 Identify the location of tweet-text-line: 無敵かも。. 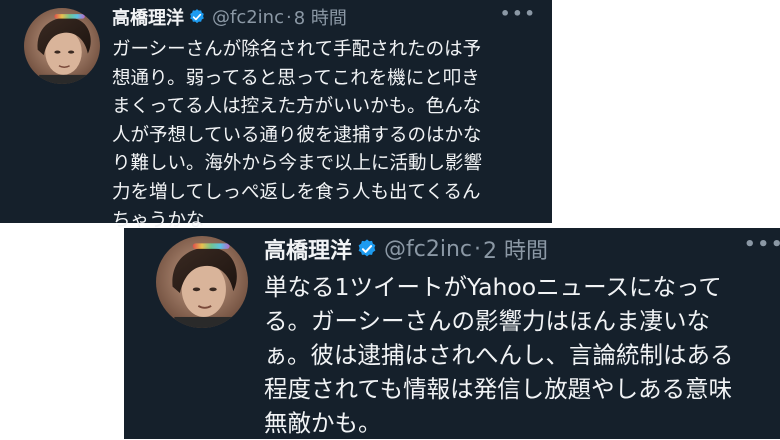
(323, 423).